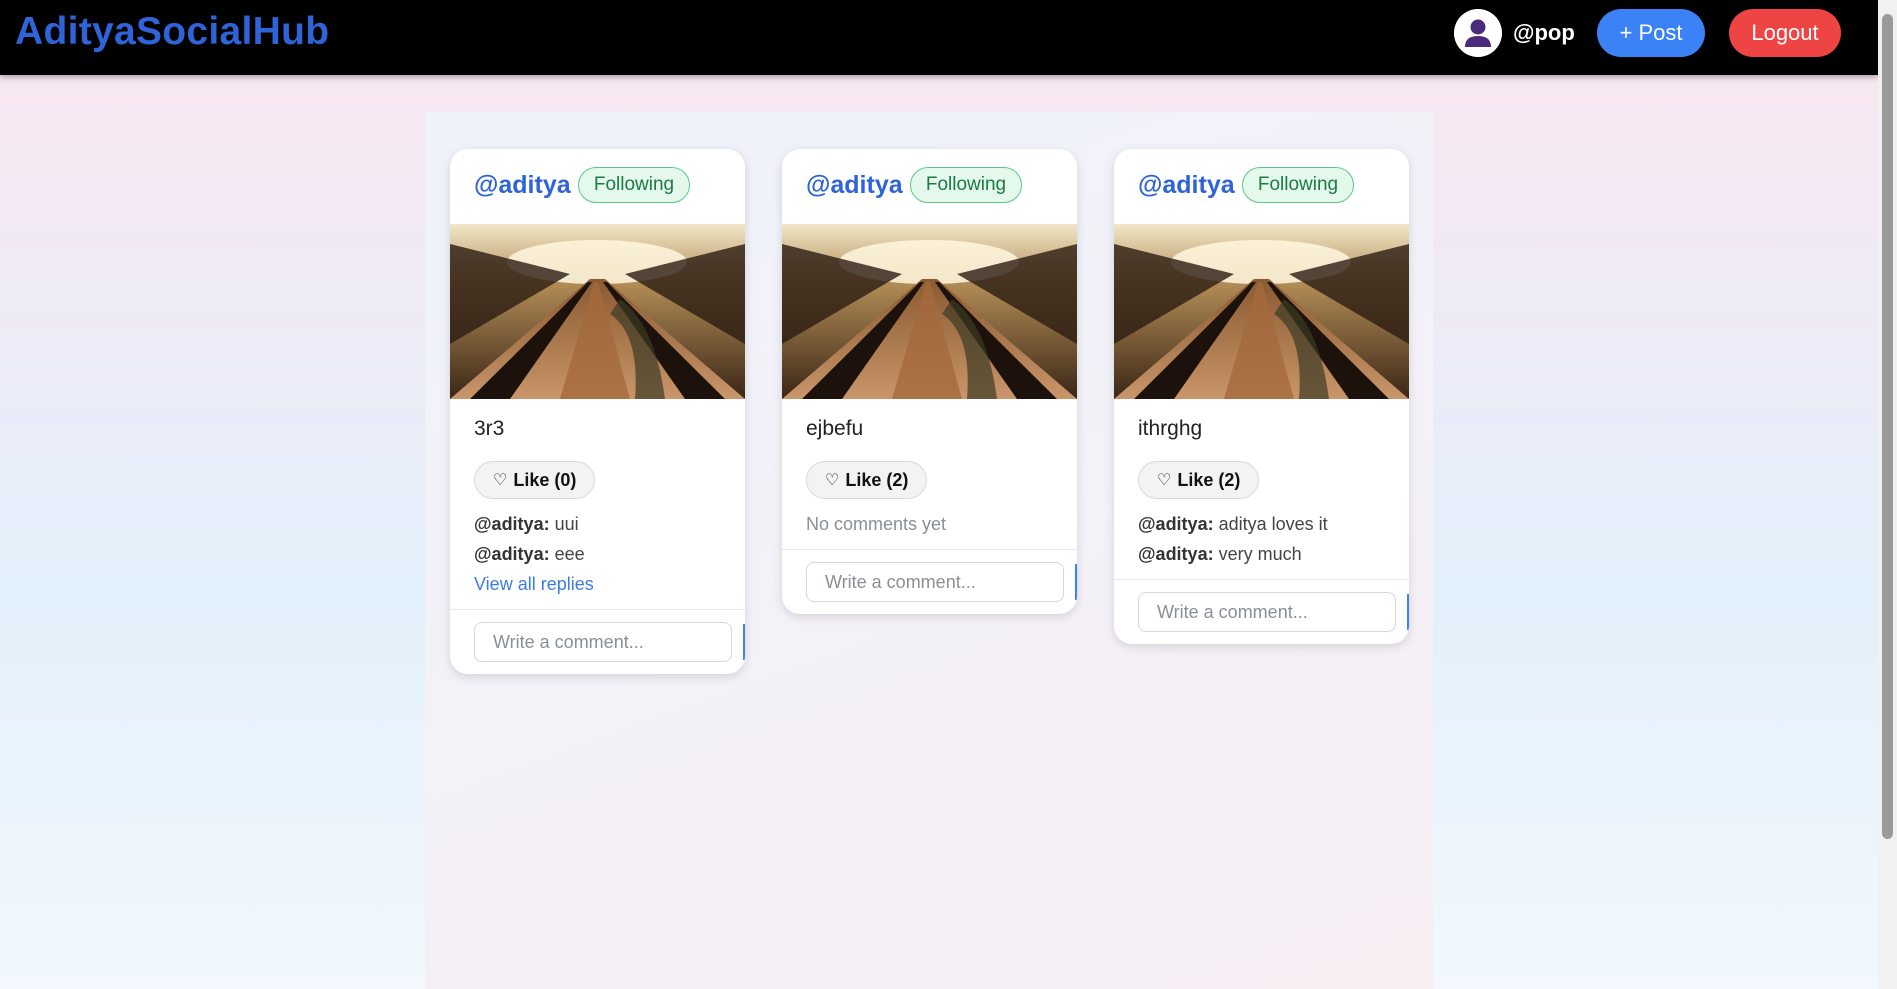  Describe the element at coordinates (939, 37) in the screenshot. I see `top-nav-bar: AdityaSocialHub @pop + Post Logout` at that location.